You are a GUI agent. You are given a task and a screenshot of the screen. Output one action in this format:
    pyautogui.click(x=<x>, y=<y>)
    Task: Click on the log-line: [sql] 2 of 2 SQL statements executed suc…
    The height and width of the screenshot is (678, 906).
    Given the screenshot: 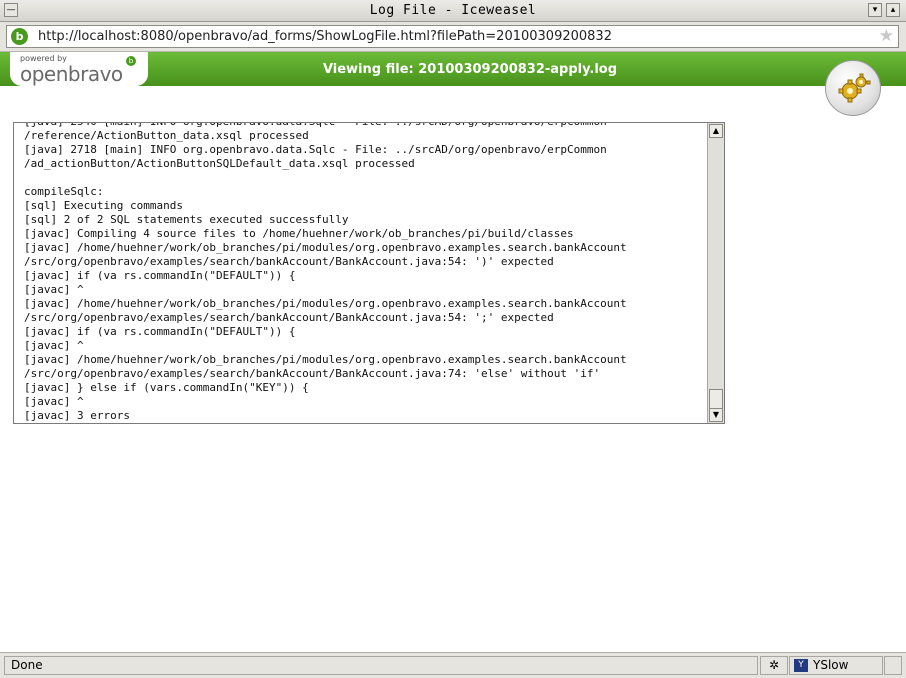 What is the action you would take?
    pyautogui.click(x=186, y=219)
    